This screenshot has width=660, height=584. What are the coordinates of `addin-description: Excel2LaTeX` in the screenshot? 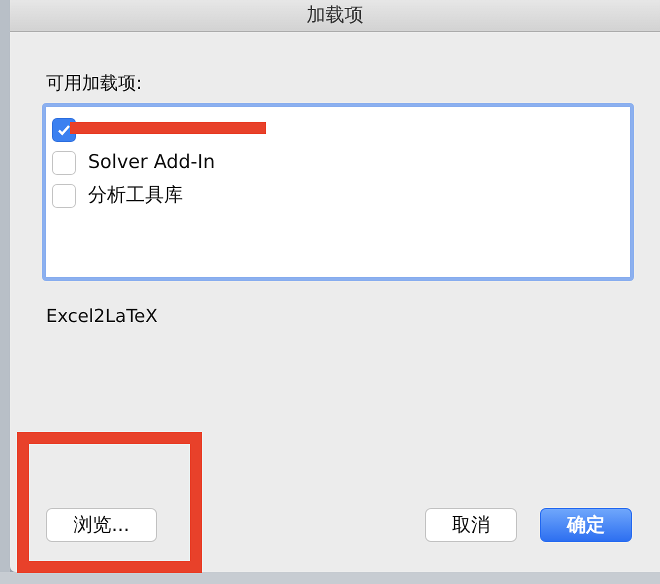 It's located at (102, 317).